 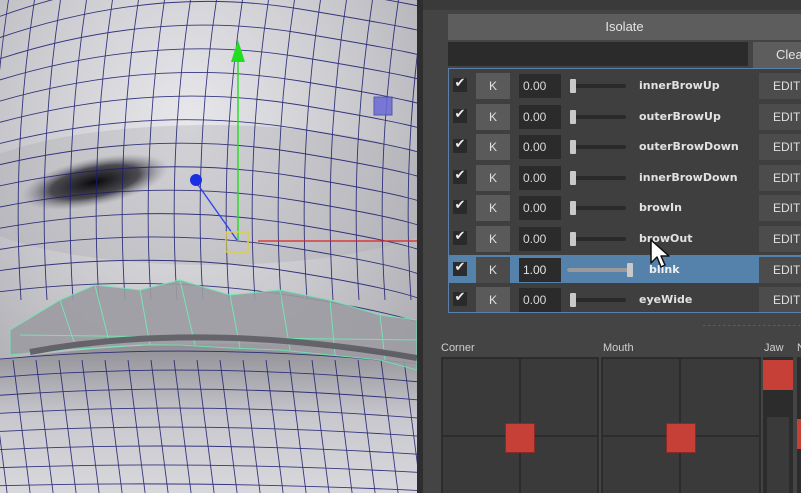 I want to click on blend-shape-row: ✔ K 0.00 innerBrowDown EDIT, so click(x=625, y=177).